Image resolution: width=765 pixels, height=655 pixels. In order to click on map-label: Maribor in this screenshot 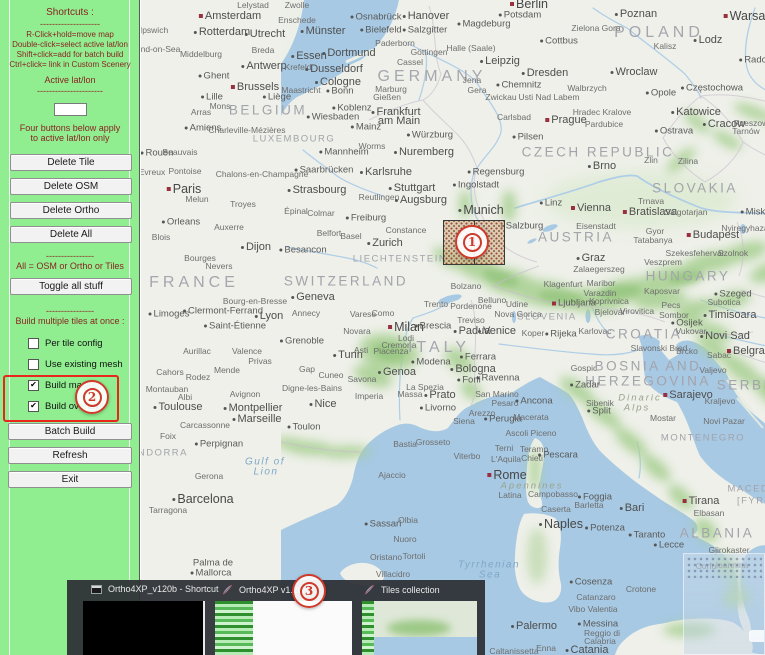, I will do `click(601, 283)`.